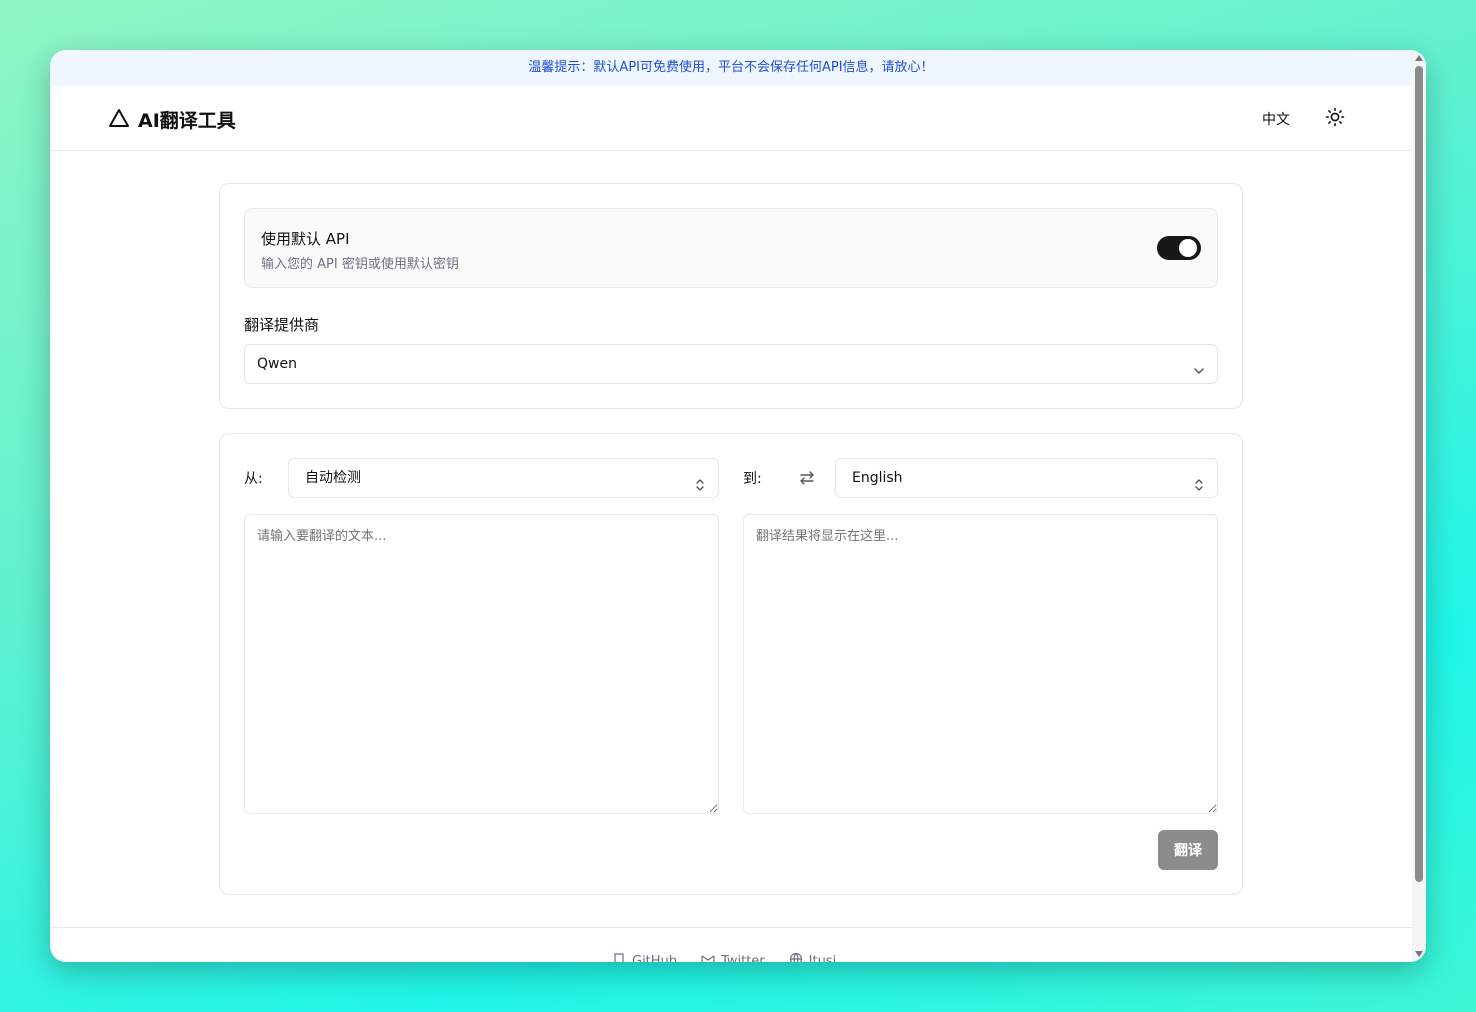 The height and width of the screenshot is (1012, 1476). What do you see at coordinates (360, 264) in the screenshot?
I see `default-api-description: 输入您的 API 密钥或使用默认密钥` at bounding box center [360, 264].